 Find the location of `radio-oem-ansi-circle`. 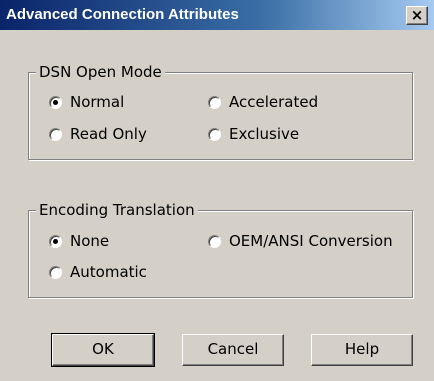

radio-oem-ansi-circle is located at coordinates (214, 241).